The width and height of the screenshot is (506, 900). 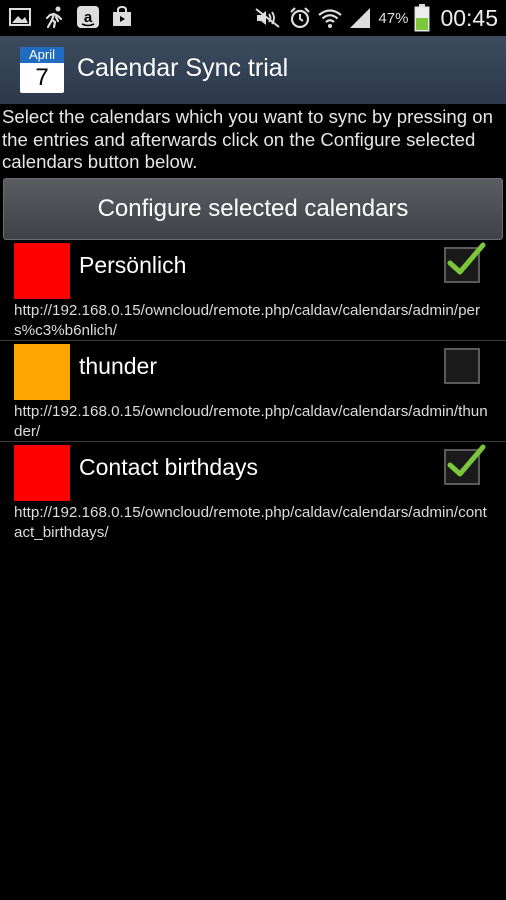 I want to click on calendar-app-icon: April 7, so click(x=42, y=70).